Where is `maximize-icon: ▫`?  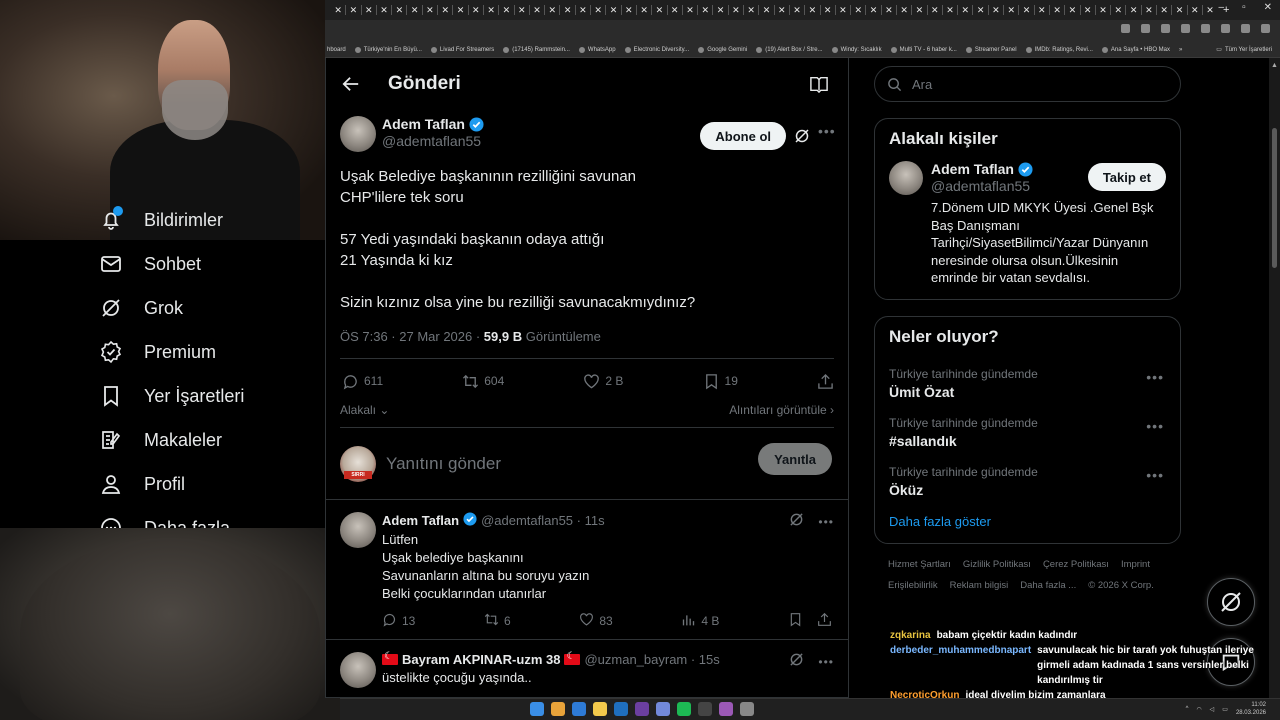 maximize-icon: ▫ is located at coordinates (1244, 7).